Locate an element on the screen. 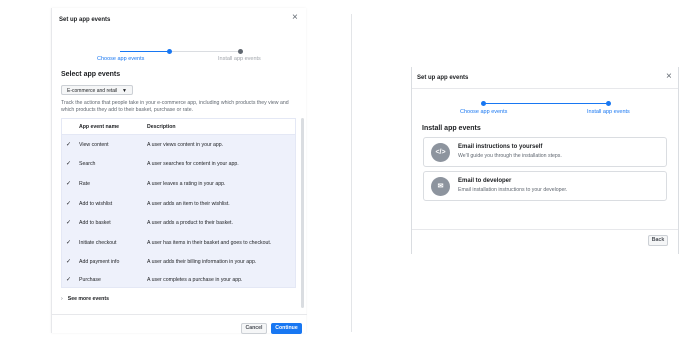  envelope-icon: ✉ is located at coordinates (440, 186).